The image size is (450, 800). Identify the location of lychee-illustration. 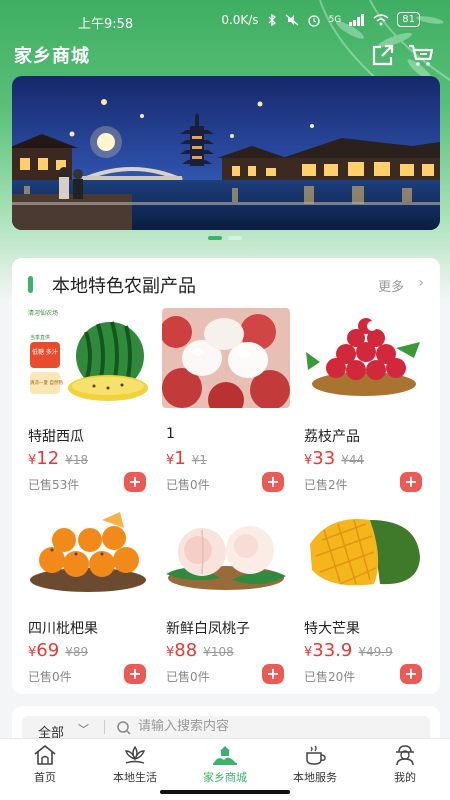
(226, 358).